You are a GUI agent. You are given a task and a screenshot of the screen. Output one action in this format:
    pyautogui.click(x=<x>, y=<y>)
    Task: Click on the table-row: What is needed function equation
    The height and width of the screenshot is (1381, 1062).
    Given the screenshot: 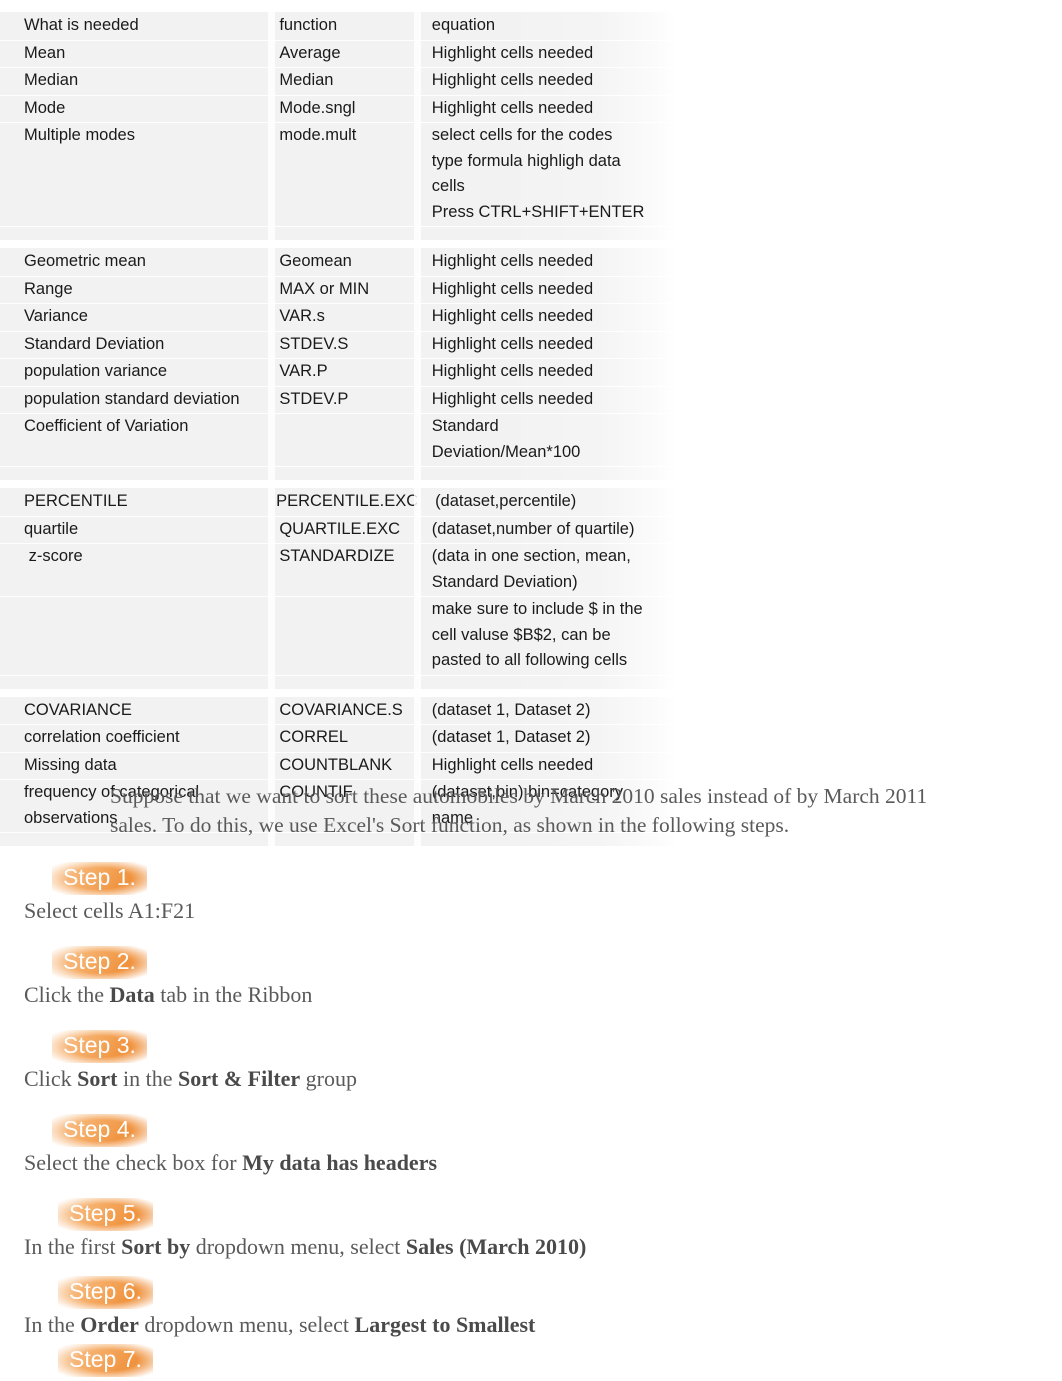 What is the action you would take?
    pyautogui.click(x=338, y=26)
    